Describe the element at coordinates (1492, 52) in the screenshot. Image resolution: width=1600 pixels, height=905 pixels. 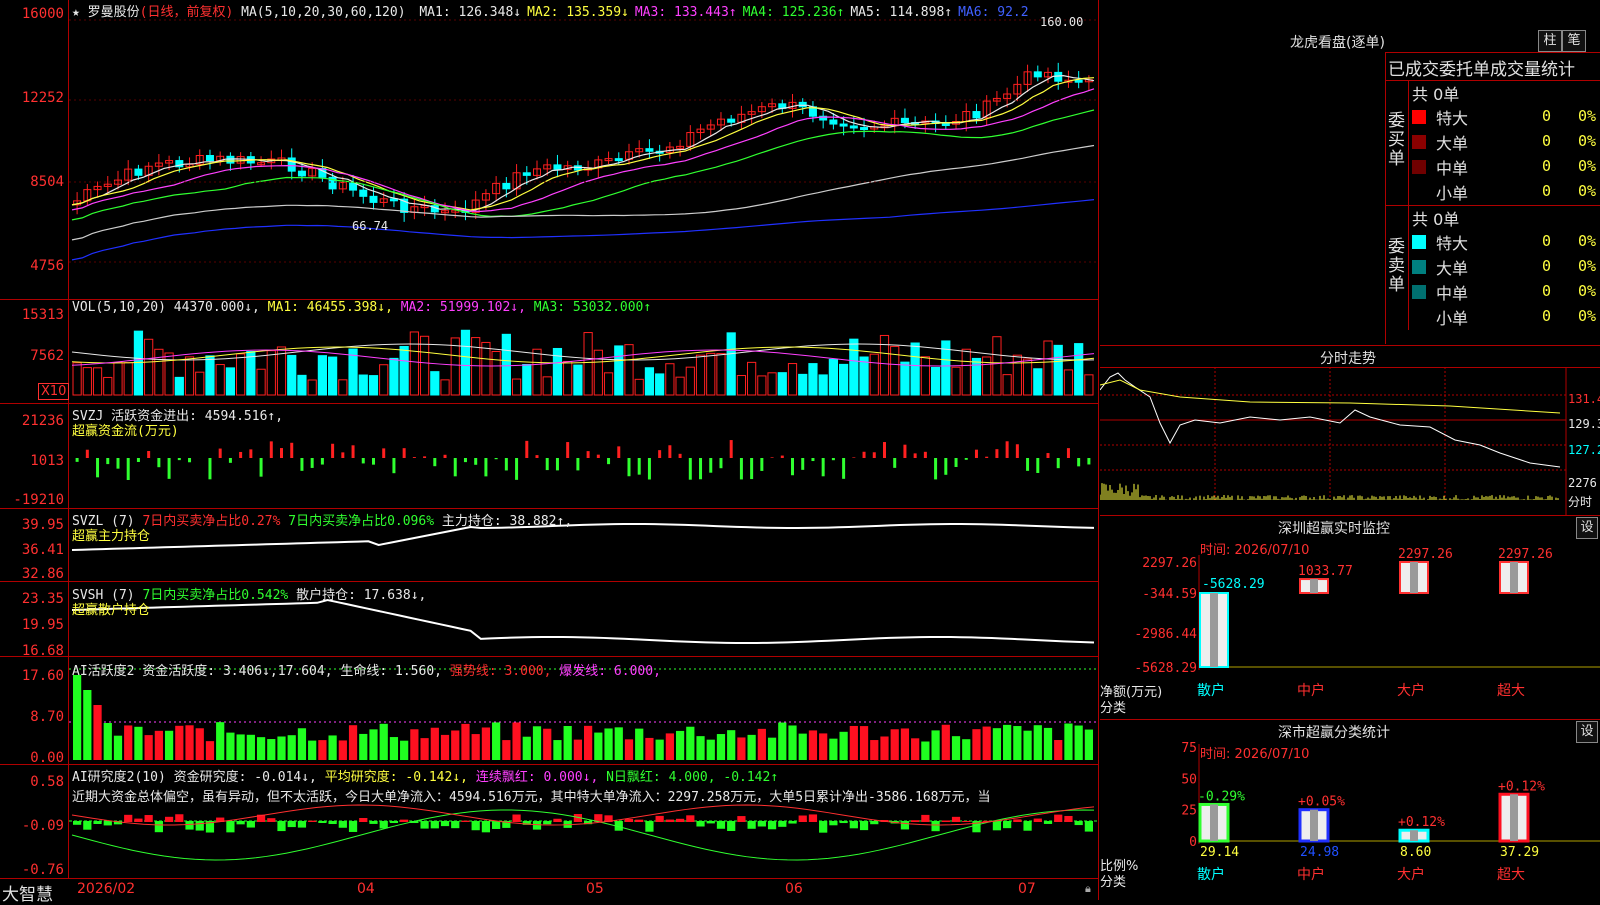
I see `dragon-top-line` at that location.